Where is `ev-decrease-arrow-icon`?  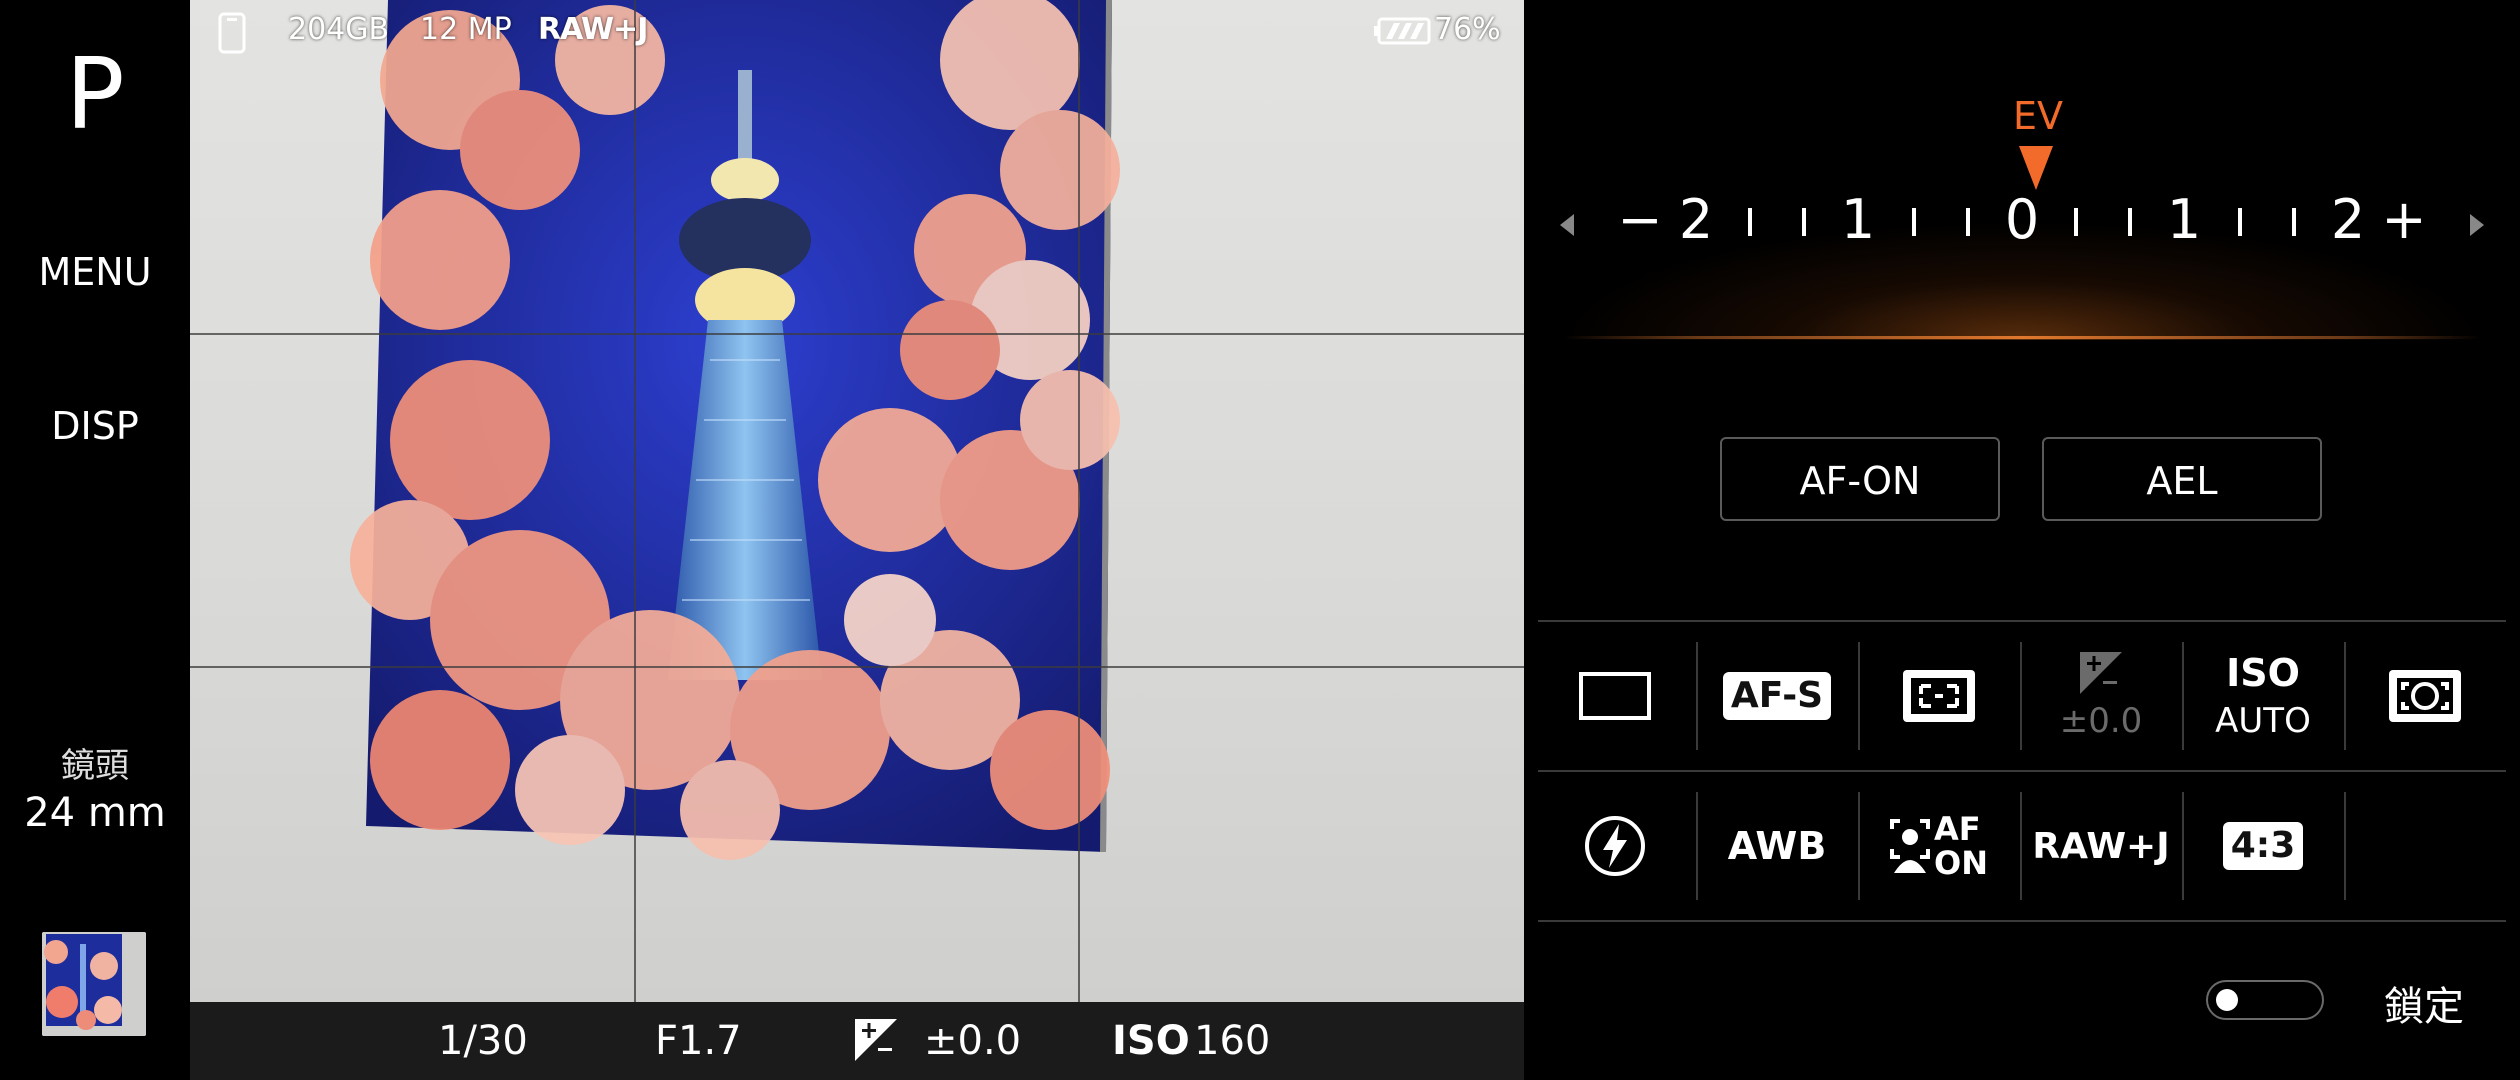 ev-decrease-arrow-icon is located at coordinates (1567, 225).